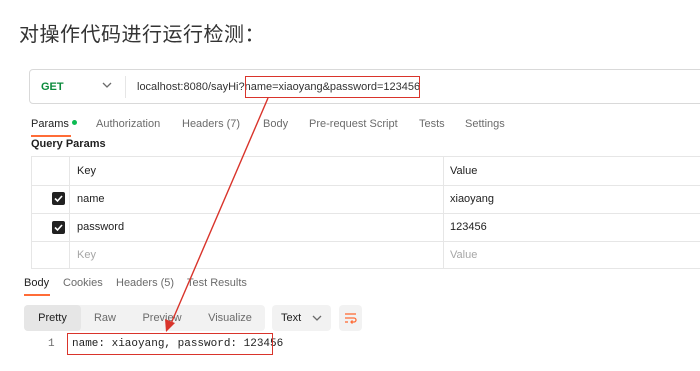 Image resolution: width=700 pixels, height=371 pixels. What do you see at coordinates (217, 214) in the screenshot?
I see `annotation-arrow` at bounding box center [217, 214].